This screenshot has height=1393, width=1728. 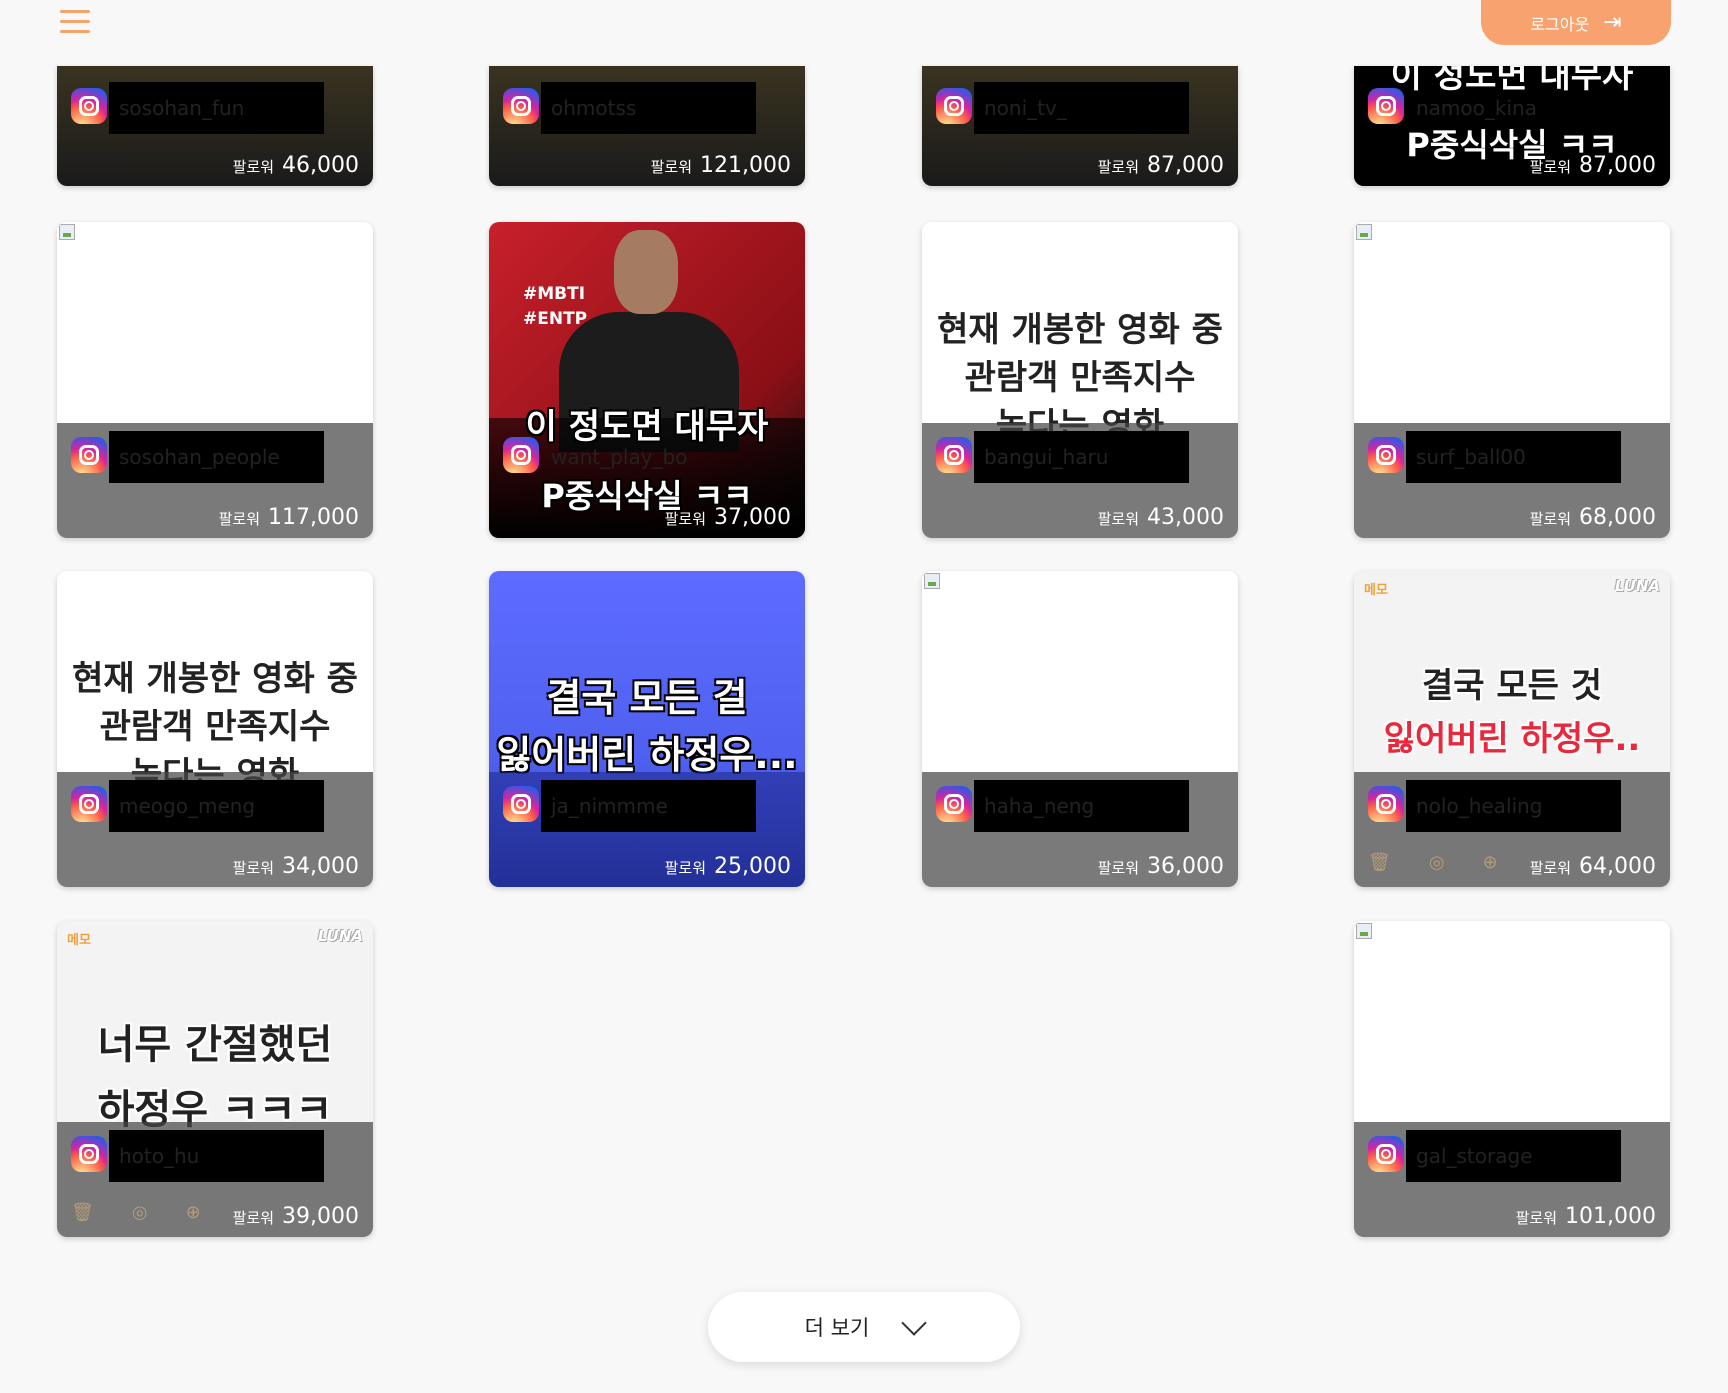 I want to click on card-overlay: sosohan_fun 팔로워 46,000, so click(x=215, y=126).